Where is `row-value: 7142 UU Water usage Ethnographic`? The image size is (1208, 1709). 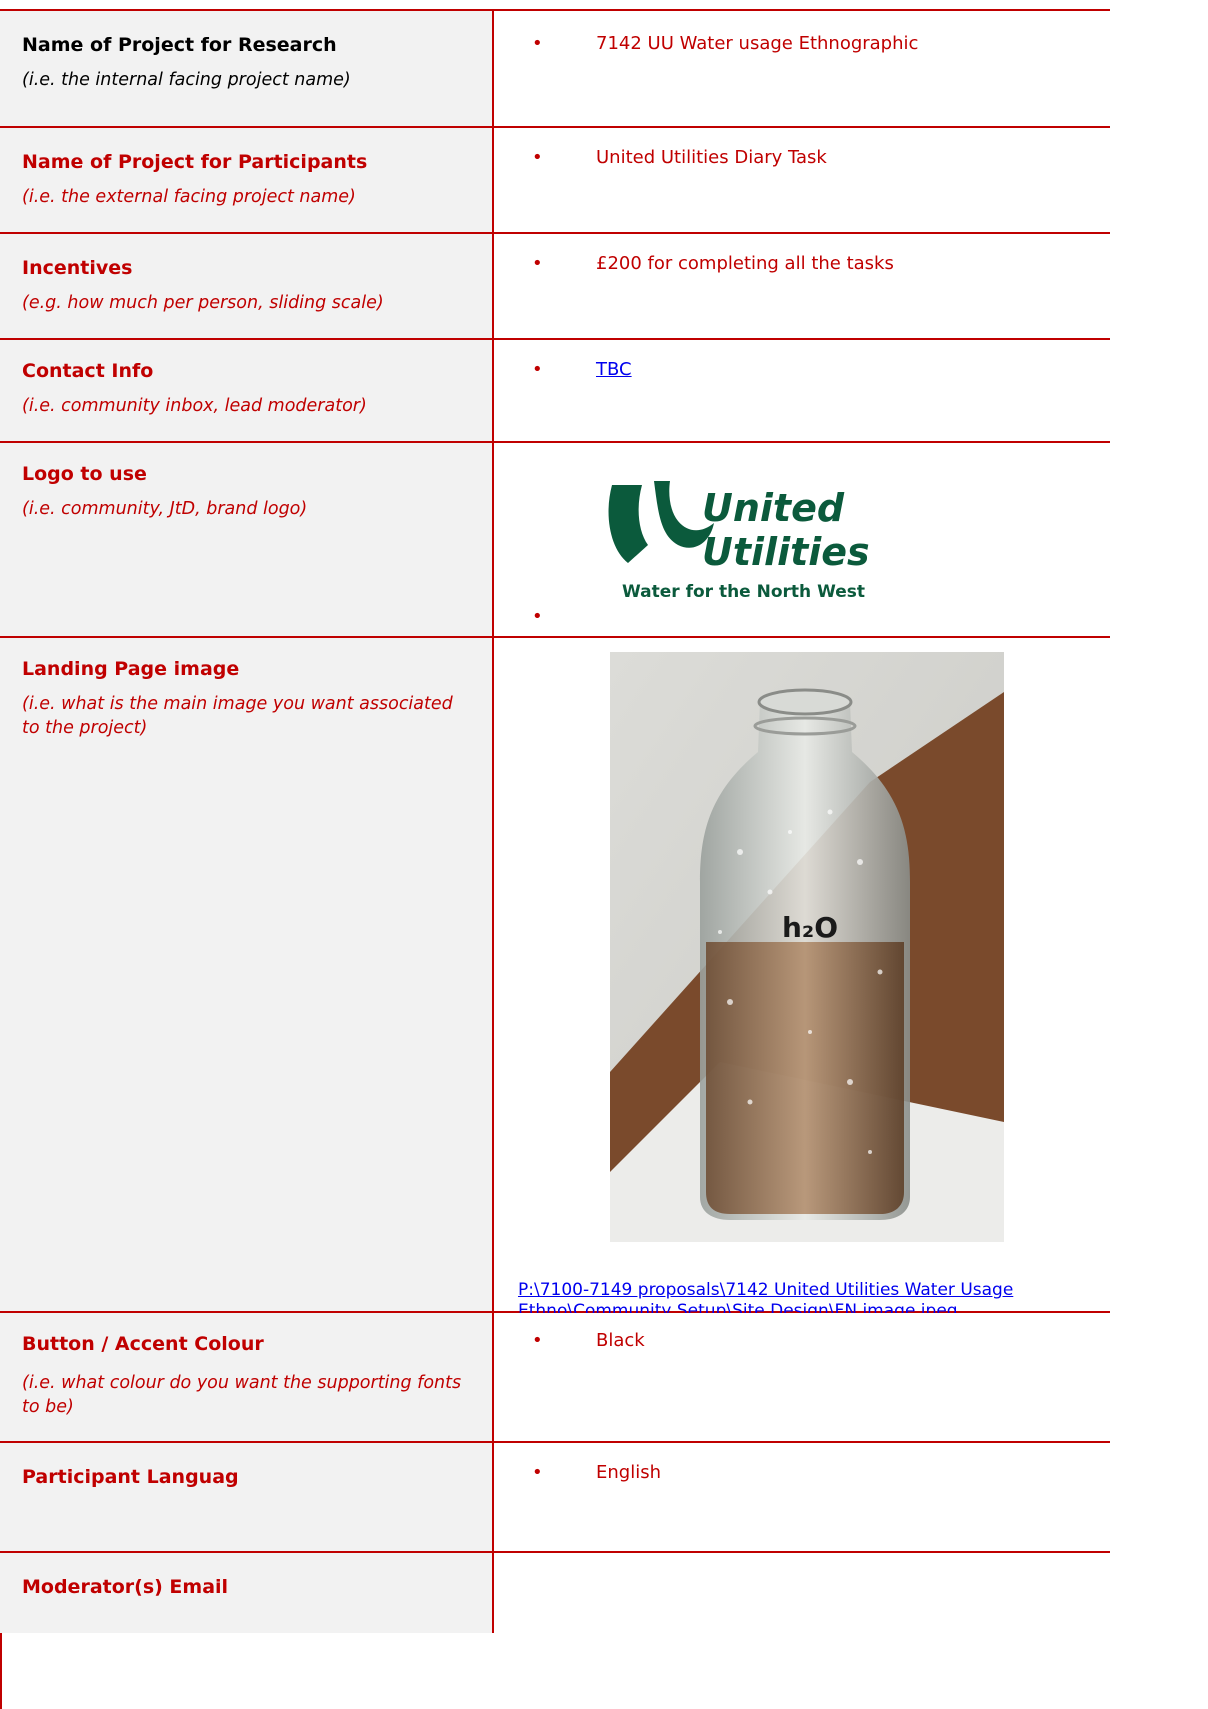
row-value: 7142 UU Water usage Ethnographic is located at coordinates (757, 43).